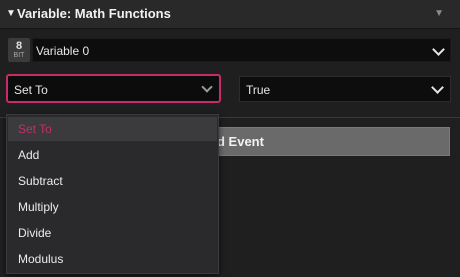  What do you see at coordinates (241, 50) in the screenshot?
I see `variable-select: Variable 0` at bounding box center [241, 50].